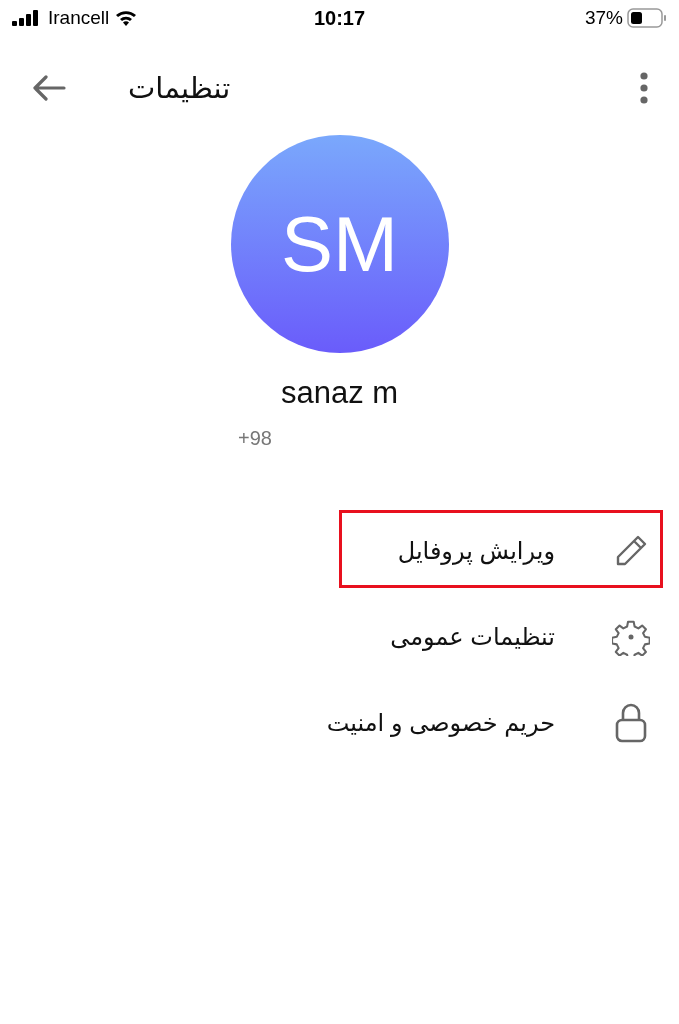  What do you see at coordinates (126, 18) in the screenshot?
I see `wifi-icon` at bounding box center [126, 18].